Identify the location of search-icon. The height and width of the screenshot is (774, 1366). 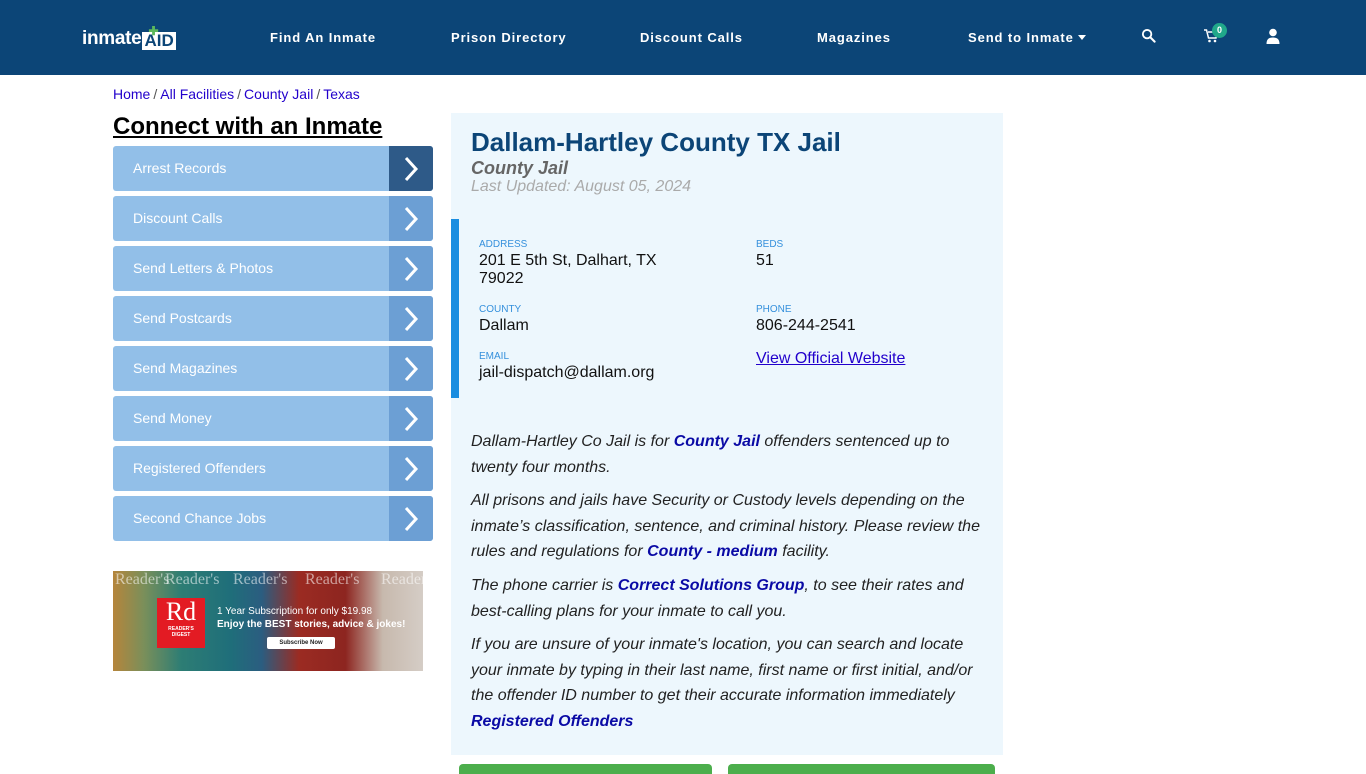
(1150, 37).